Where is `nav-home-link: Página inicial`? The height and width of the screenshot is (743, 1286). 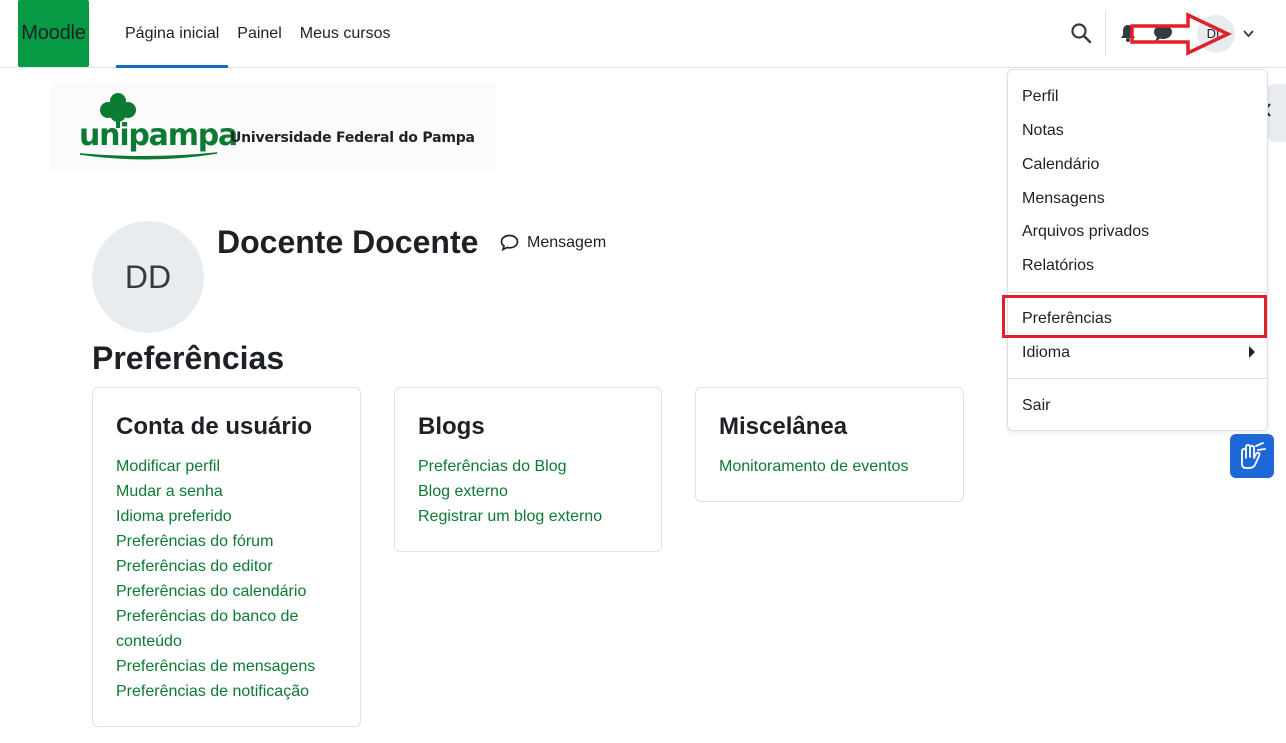 nav-home-link: Página inicial is located at coordinates (172, 34).